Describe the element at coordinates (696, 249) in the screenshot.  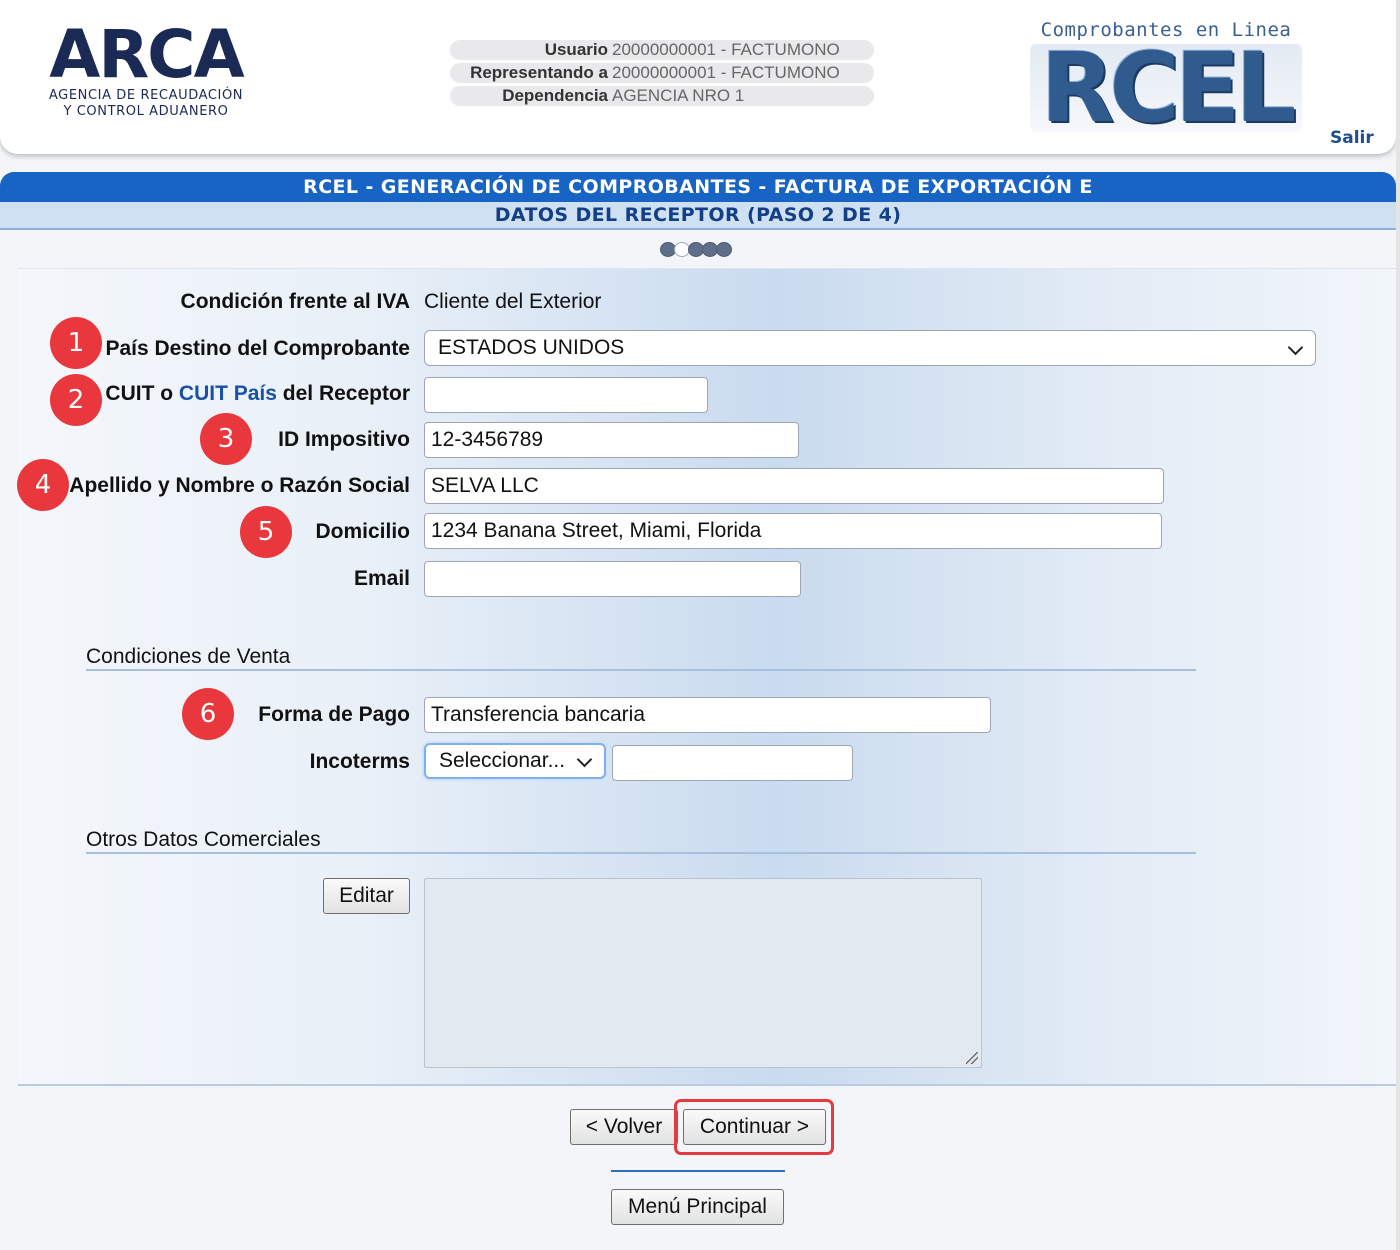
I see `step-indicator` at that location.